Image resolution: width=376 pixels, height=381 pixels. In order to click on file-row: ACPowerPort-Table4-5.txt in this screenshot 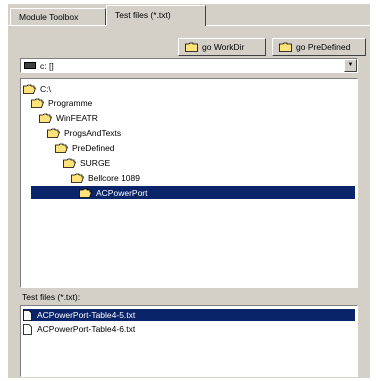, I will do `click(189, 315)`.